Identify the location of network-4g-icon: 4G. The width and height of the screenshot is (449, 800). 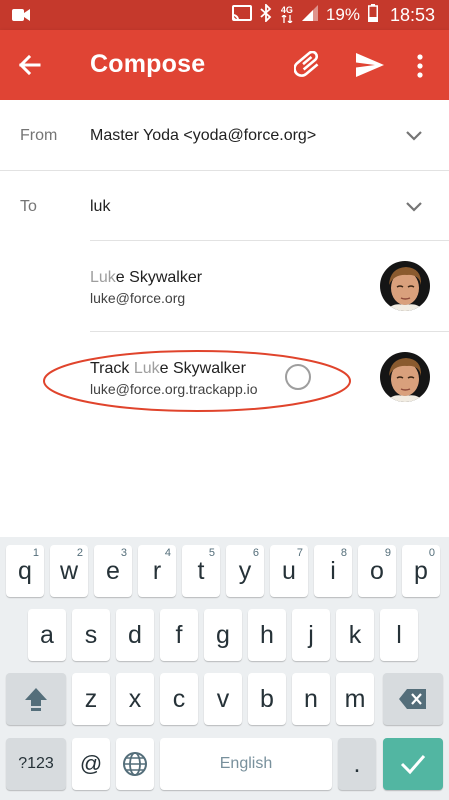
(287, 14).